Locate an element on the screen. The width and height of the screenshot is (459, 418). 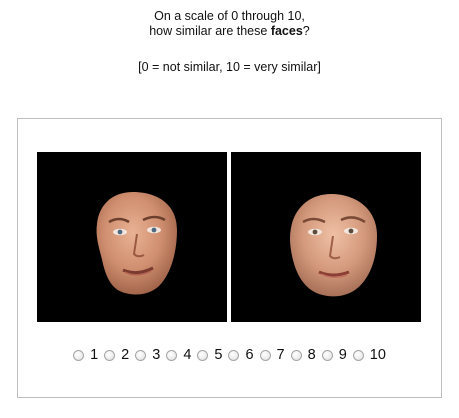
question-line-1: On a scale of 0 through 10, is located at coordinates (229, 16).